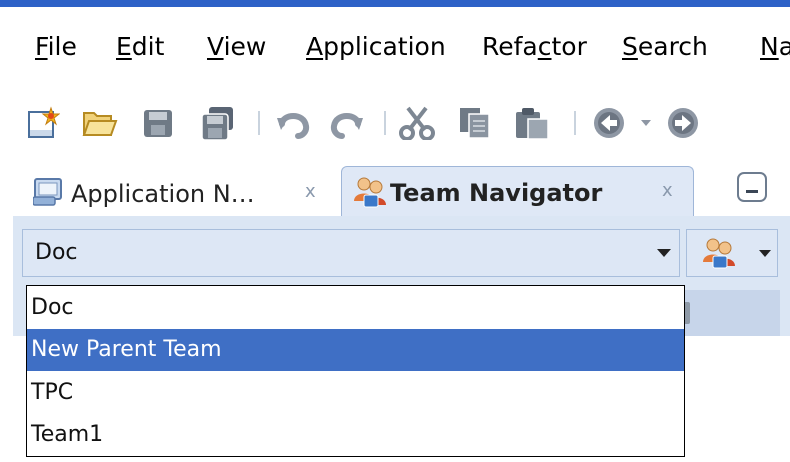 This screenshot has width=790, height=462. I want to click on team-actions-button, so click(732, 253).